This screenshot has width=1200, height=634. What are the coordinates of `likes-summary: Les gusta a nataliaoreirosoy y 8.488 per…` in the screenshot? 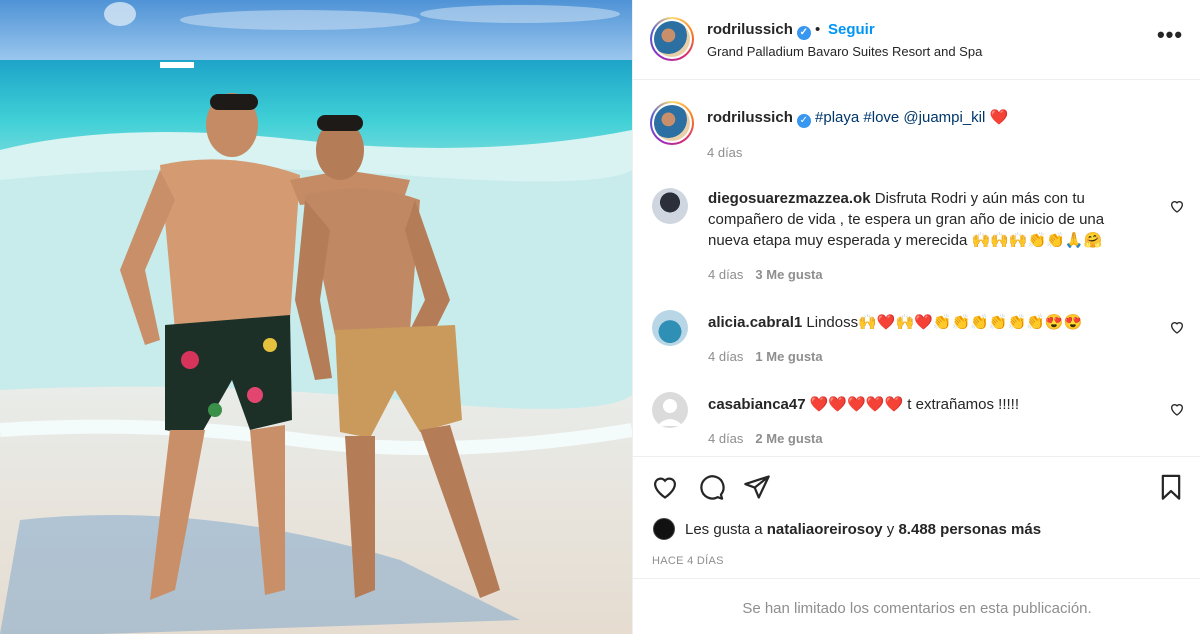 It's located at (847, 529).